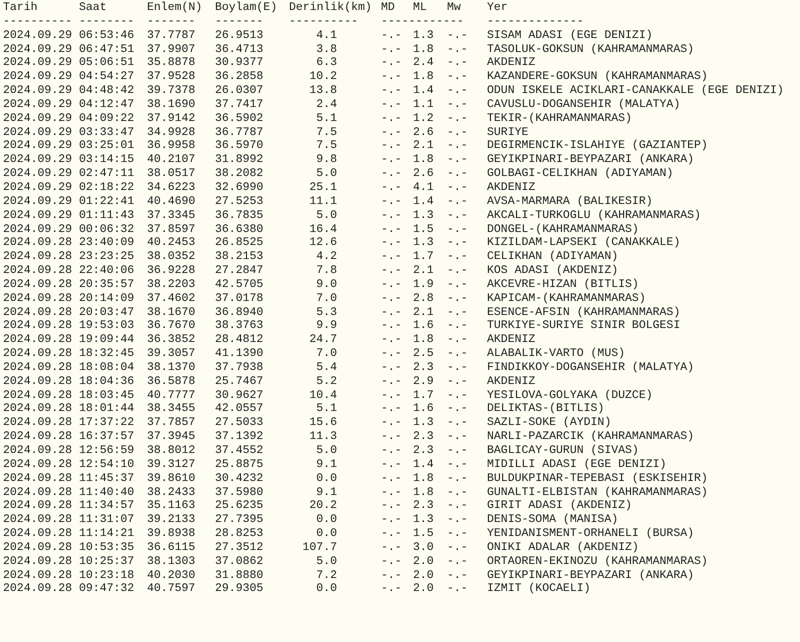 The height and width of the screenshot is (642, 800). Describe the element at coordinates (330, 8) in the screenshot. I see `column-header: Derinlik(km)` at that location.